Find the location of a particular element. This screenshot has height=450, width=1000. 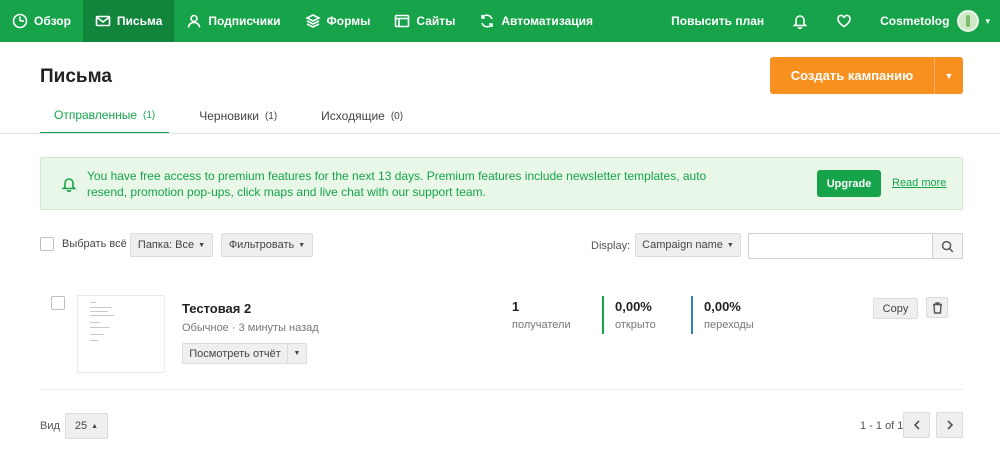

copy-button: Copy is located at coordinates (895, 308).